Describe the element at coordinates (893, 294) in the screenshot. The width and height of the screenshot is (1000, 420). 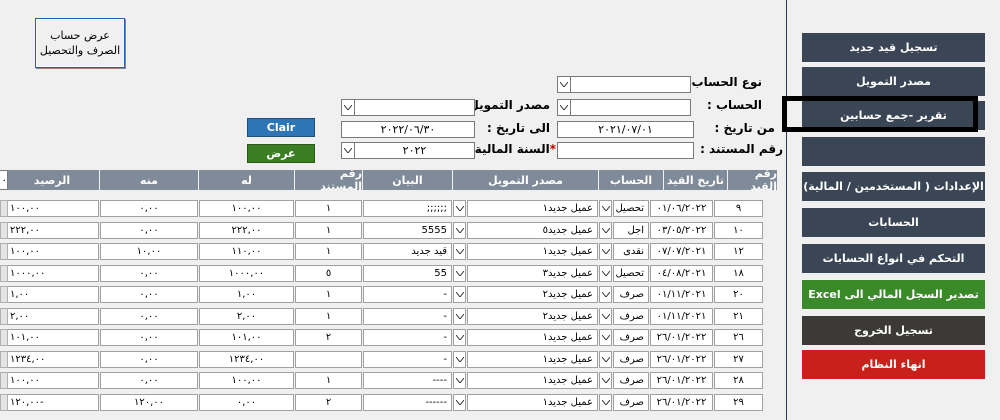
I see `export-excel-button: تصدير السجل المالي الى Excel` at that location.